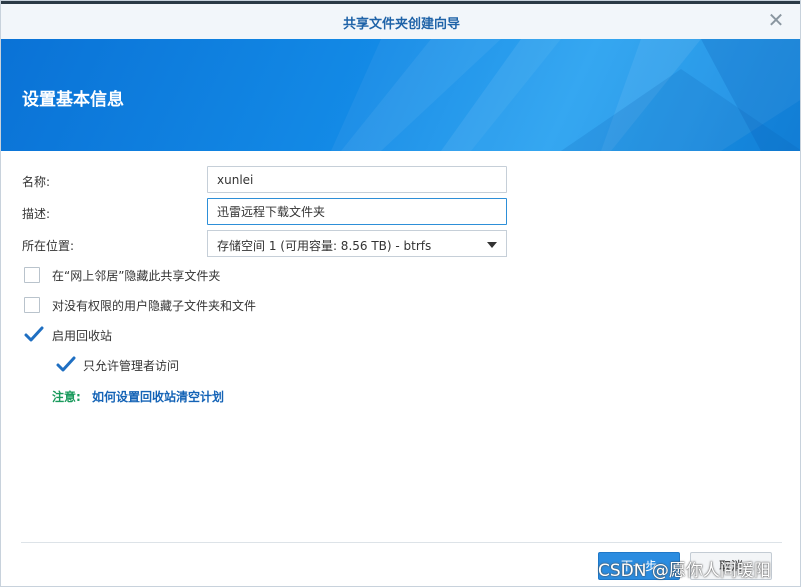 Image resolution: width=801 pixels, height=587 pixels. What do you see at coordinates (357, 179) in the screenshot?
I see `name-input` at bounding box center [357, 179].